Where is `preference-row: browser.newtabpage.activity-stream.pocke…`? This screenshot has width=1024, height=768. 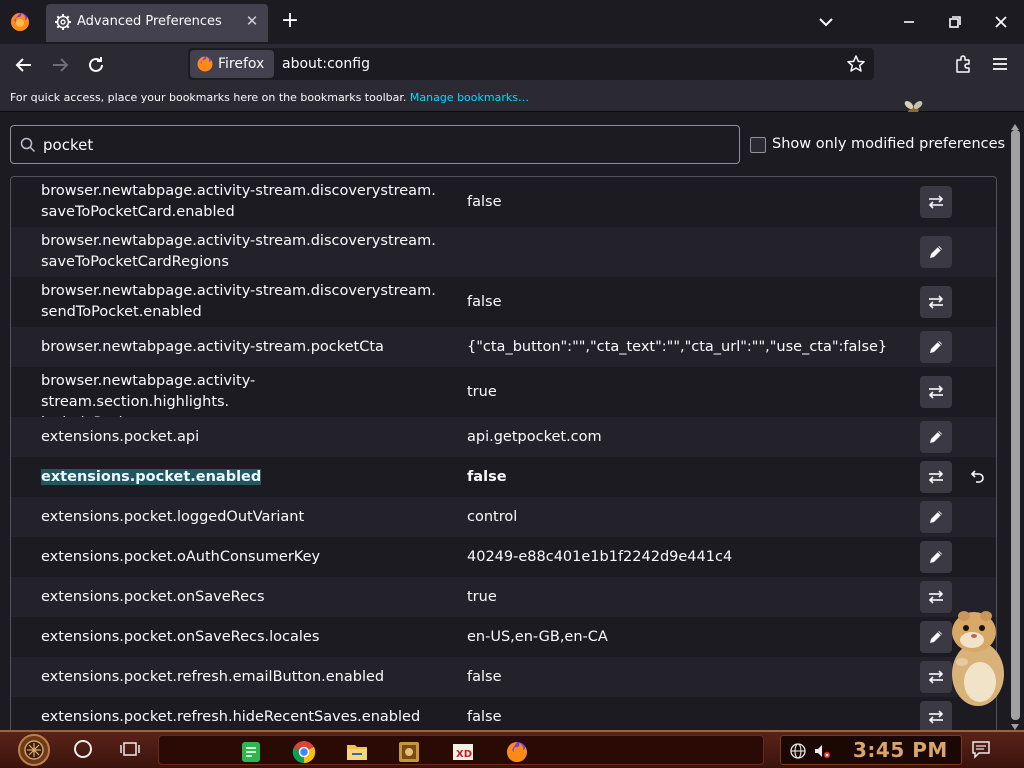 preference-row: browser.newtabpage.activity-stream.pocke… is located at coordinates (503, 347).